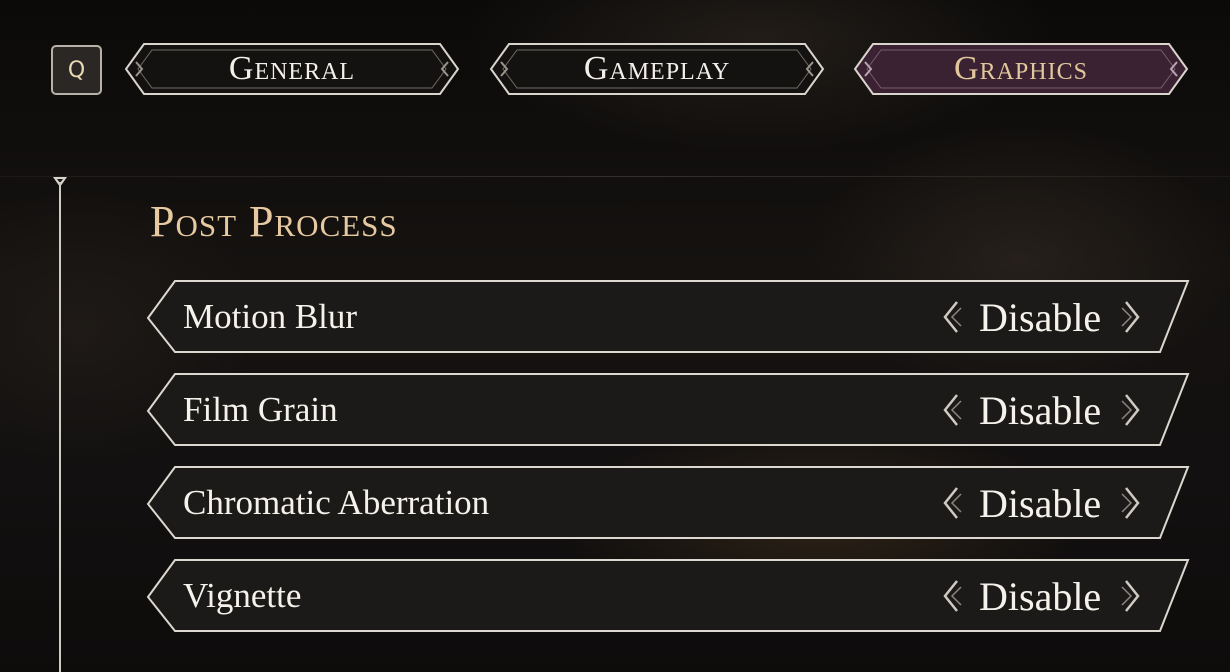 The height and width of the screenshot is (672, 1230). What do you see at coordinates (270, 316) in the screenshot?
I see `setting-label: Motion Blur` at bounding box center [270, 316].